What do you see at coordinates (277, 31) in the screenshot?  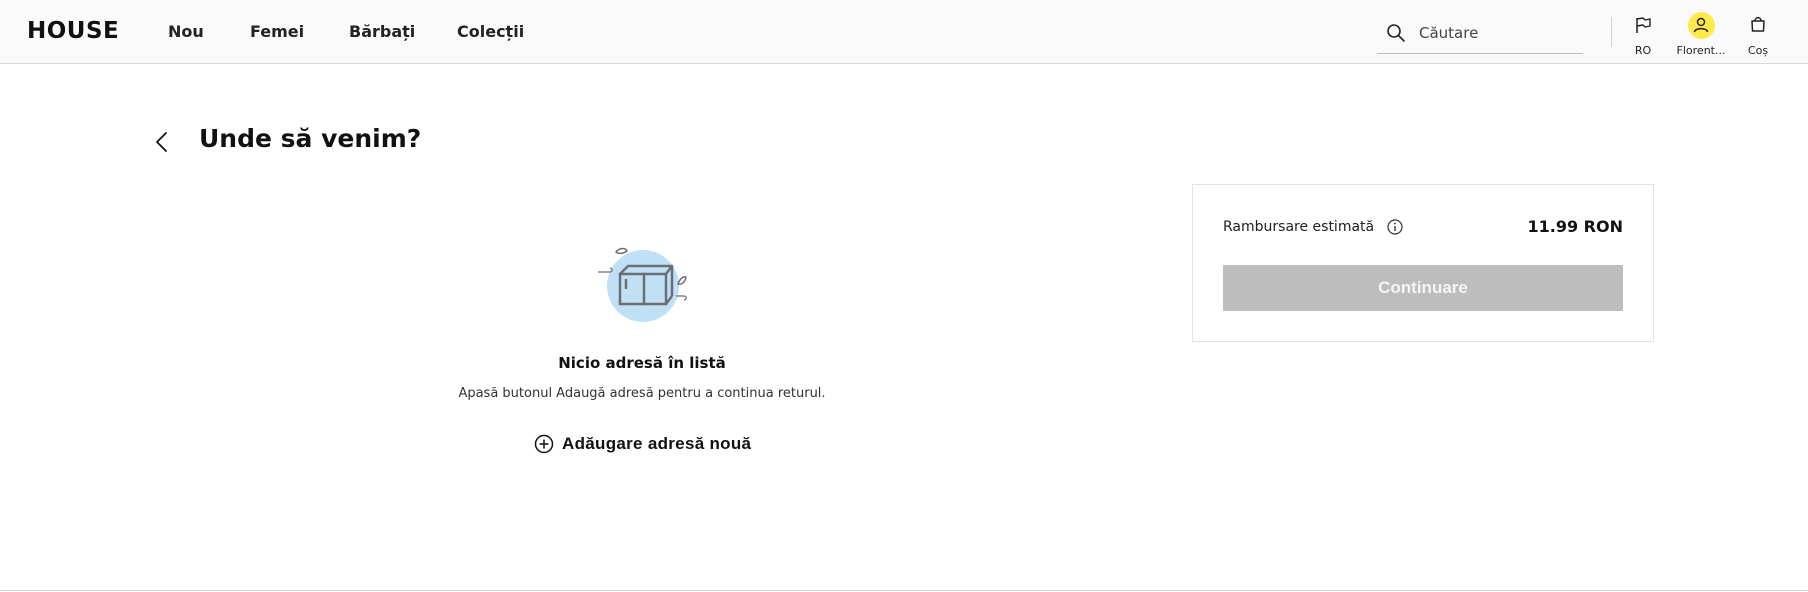 I see `nav-item-femei: Femei` at bounding box center [277, 31].